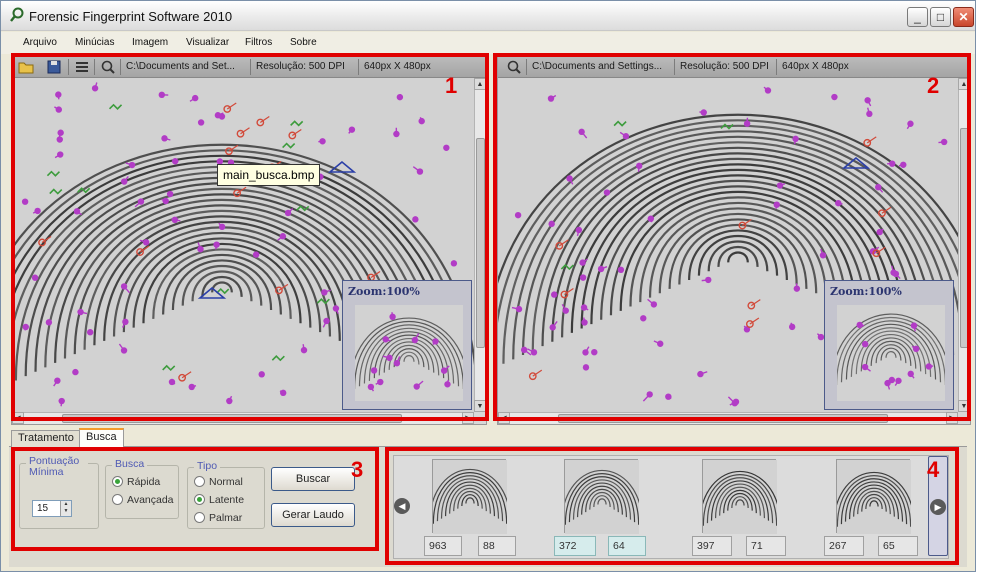 Image resolution: width=982 pixels, height=576 pixels. Describe the element at coordinates (940, 17) in the screenshot. I see `maximize-button: □` at that location.